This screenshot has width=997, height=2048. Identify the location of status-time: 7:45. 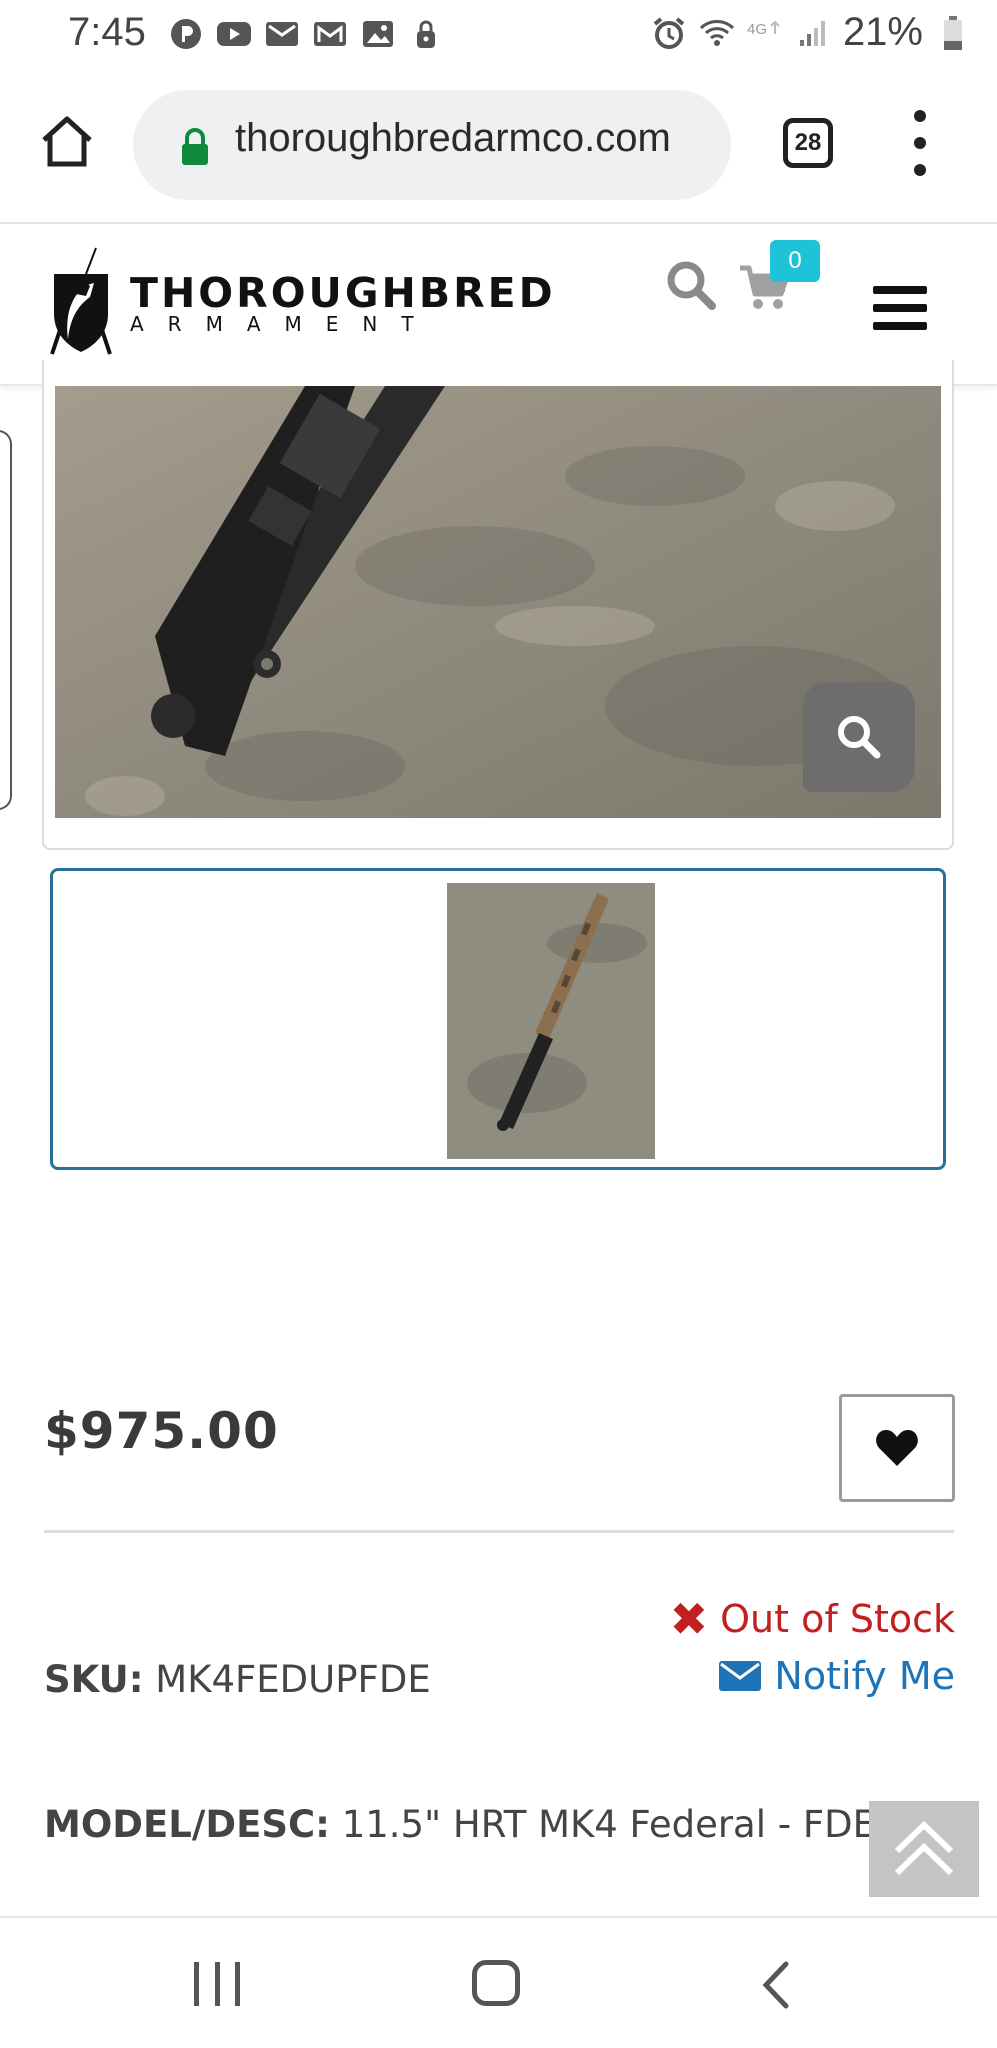
(107, 32).